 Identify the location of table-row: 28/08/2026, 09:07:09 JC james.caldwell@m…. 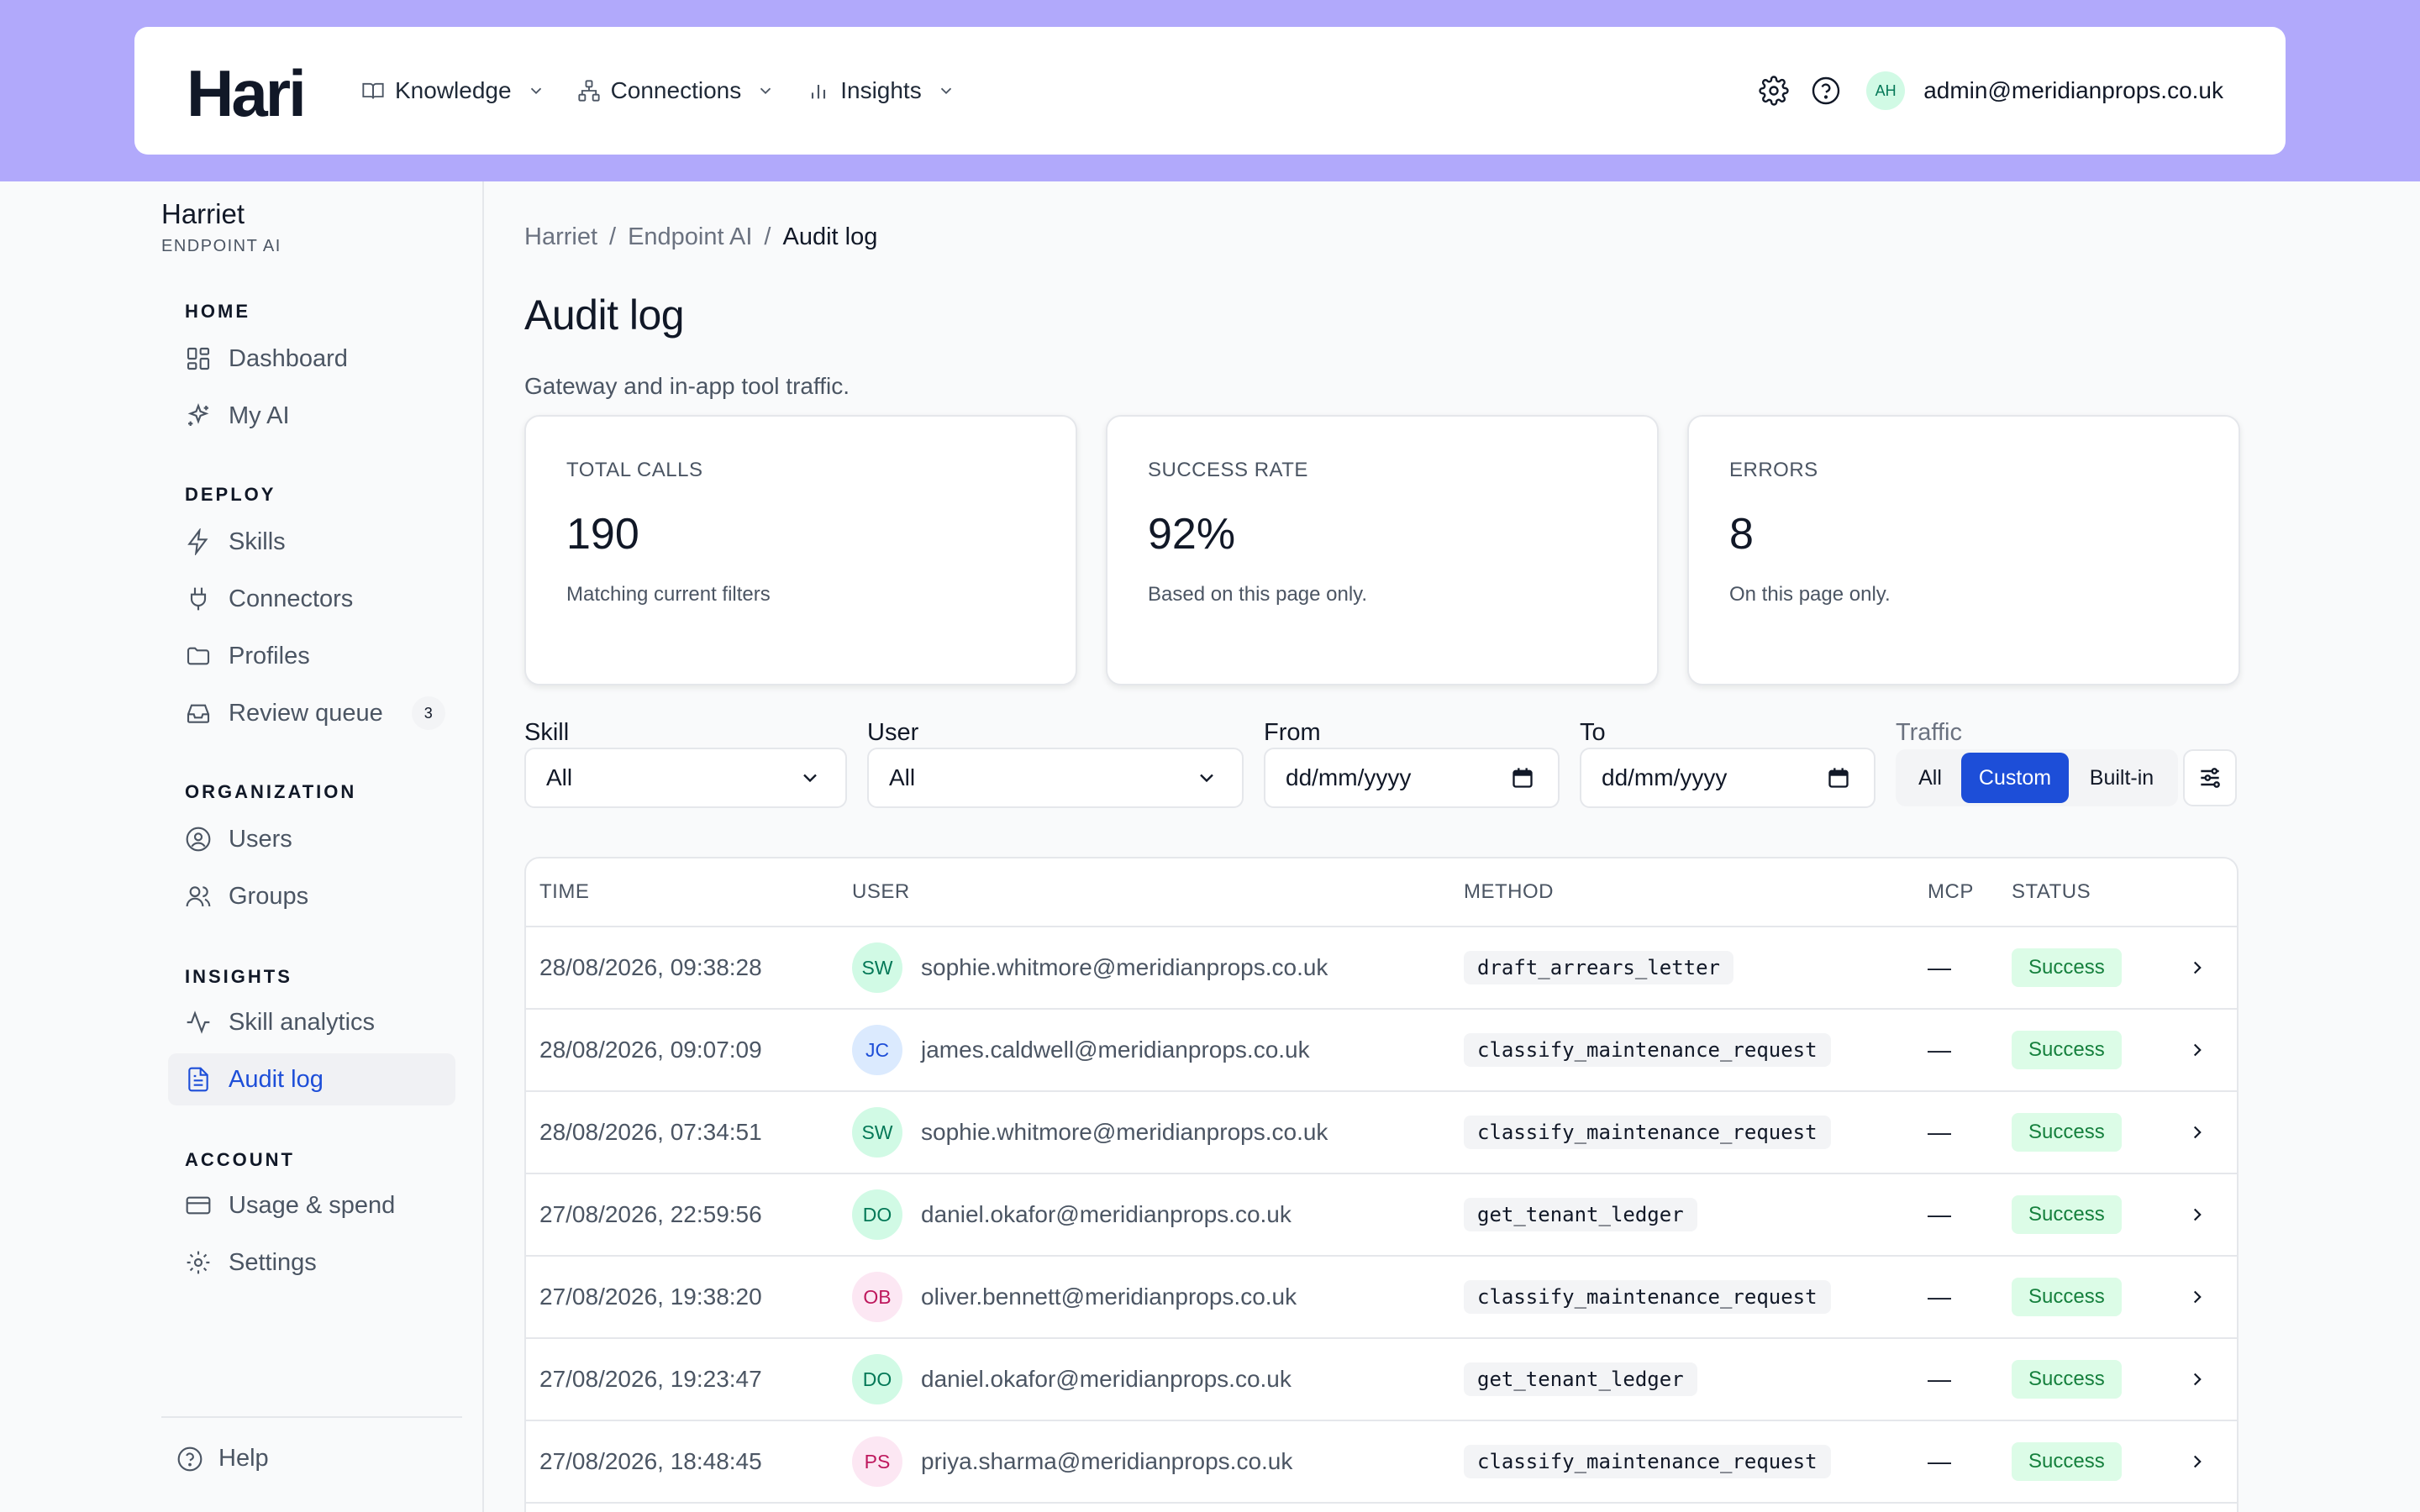
(1381, 1051).